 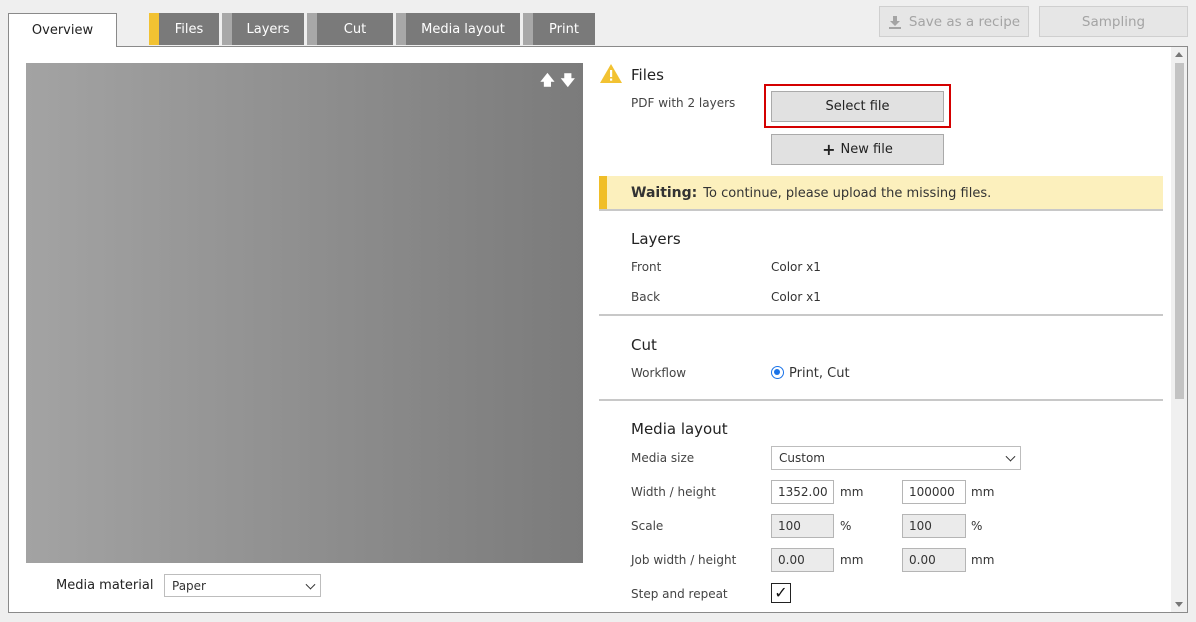 What do you see at coordinates (644, 345) in the screenshot?
I see `cut-section-title: Cut` at bounding box center [644, 345].